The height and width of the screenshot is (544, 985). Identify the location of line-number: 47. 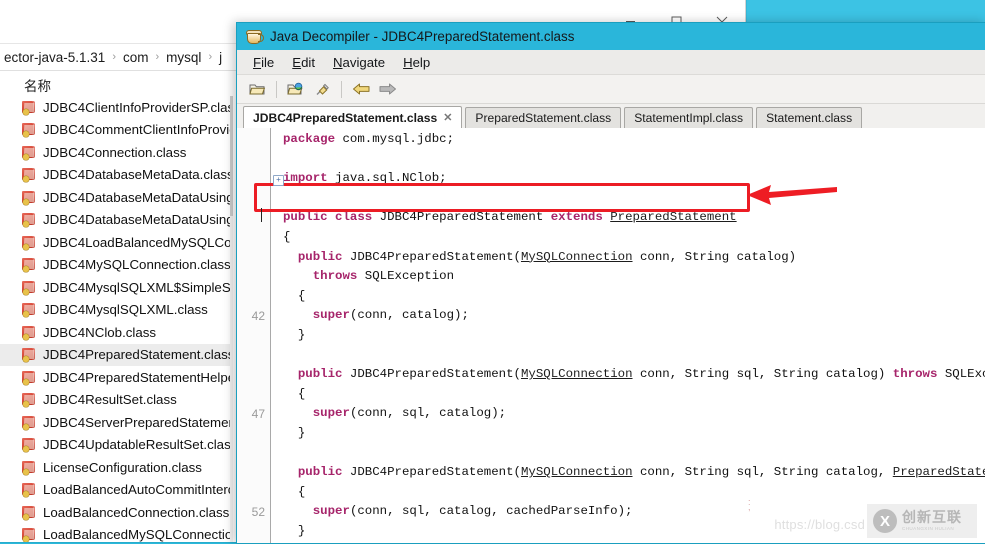
(258, 414).